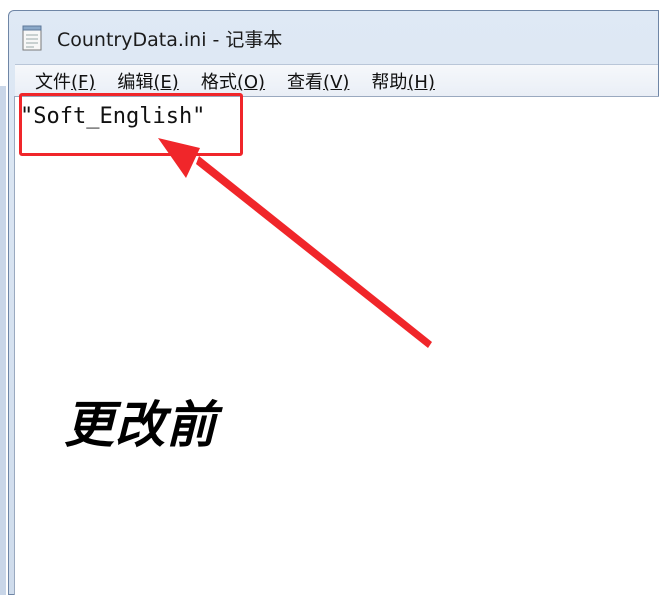 Image resolution: width=659 pixels, height=595 pixels. What do you see at coordinates (83, 82) in the screenshot?
I see `menu-file-accel: (F)` at bounding box center [83, 82].